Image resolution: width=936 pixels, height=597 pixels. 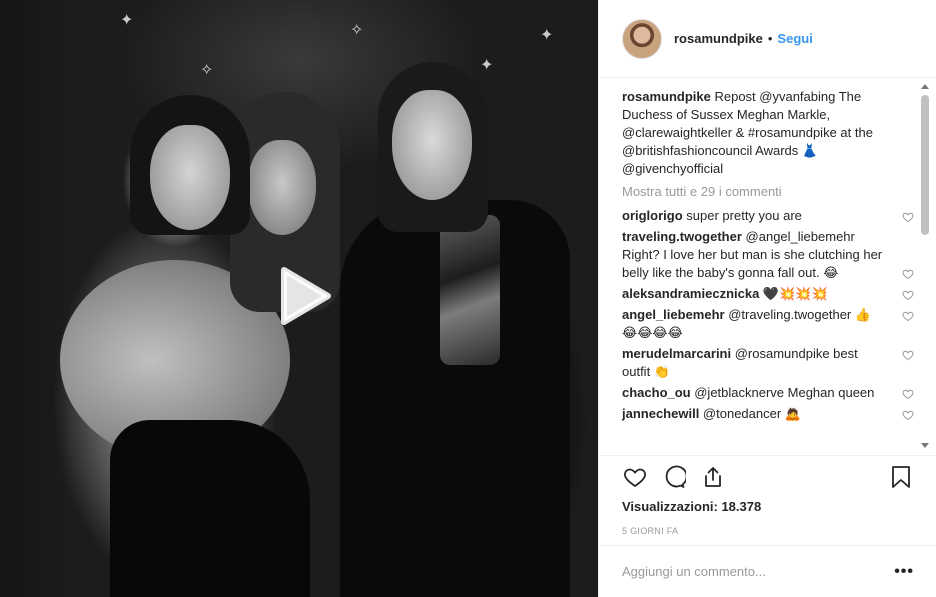 I want to click on photo-person-left-face, so click(x=190, y=177).